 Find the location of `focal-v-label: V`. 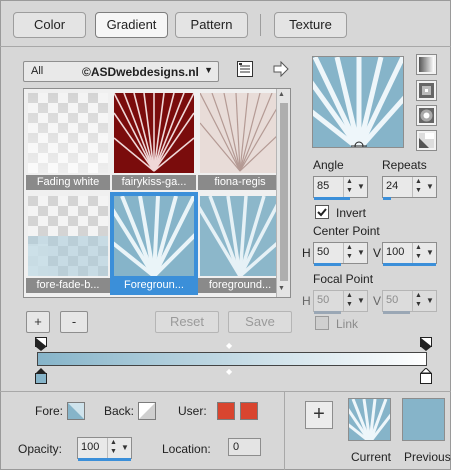

focal-v-label: V is located at coordinates (377, 301).